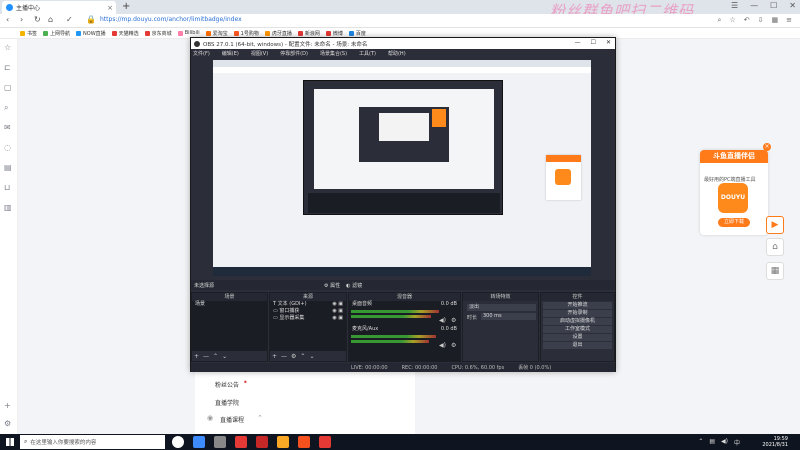 The image size is (800, 450). I want to click on bookmark-item: 微博, so click(334, 33).